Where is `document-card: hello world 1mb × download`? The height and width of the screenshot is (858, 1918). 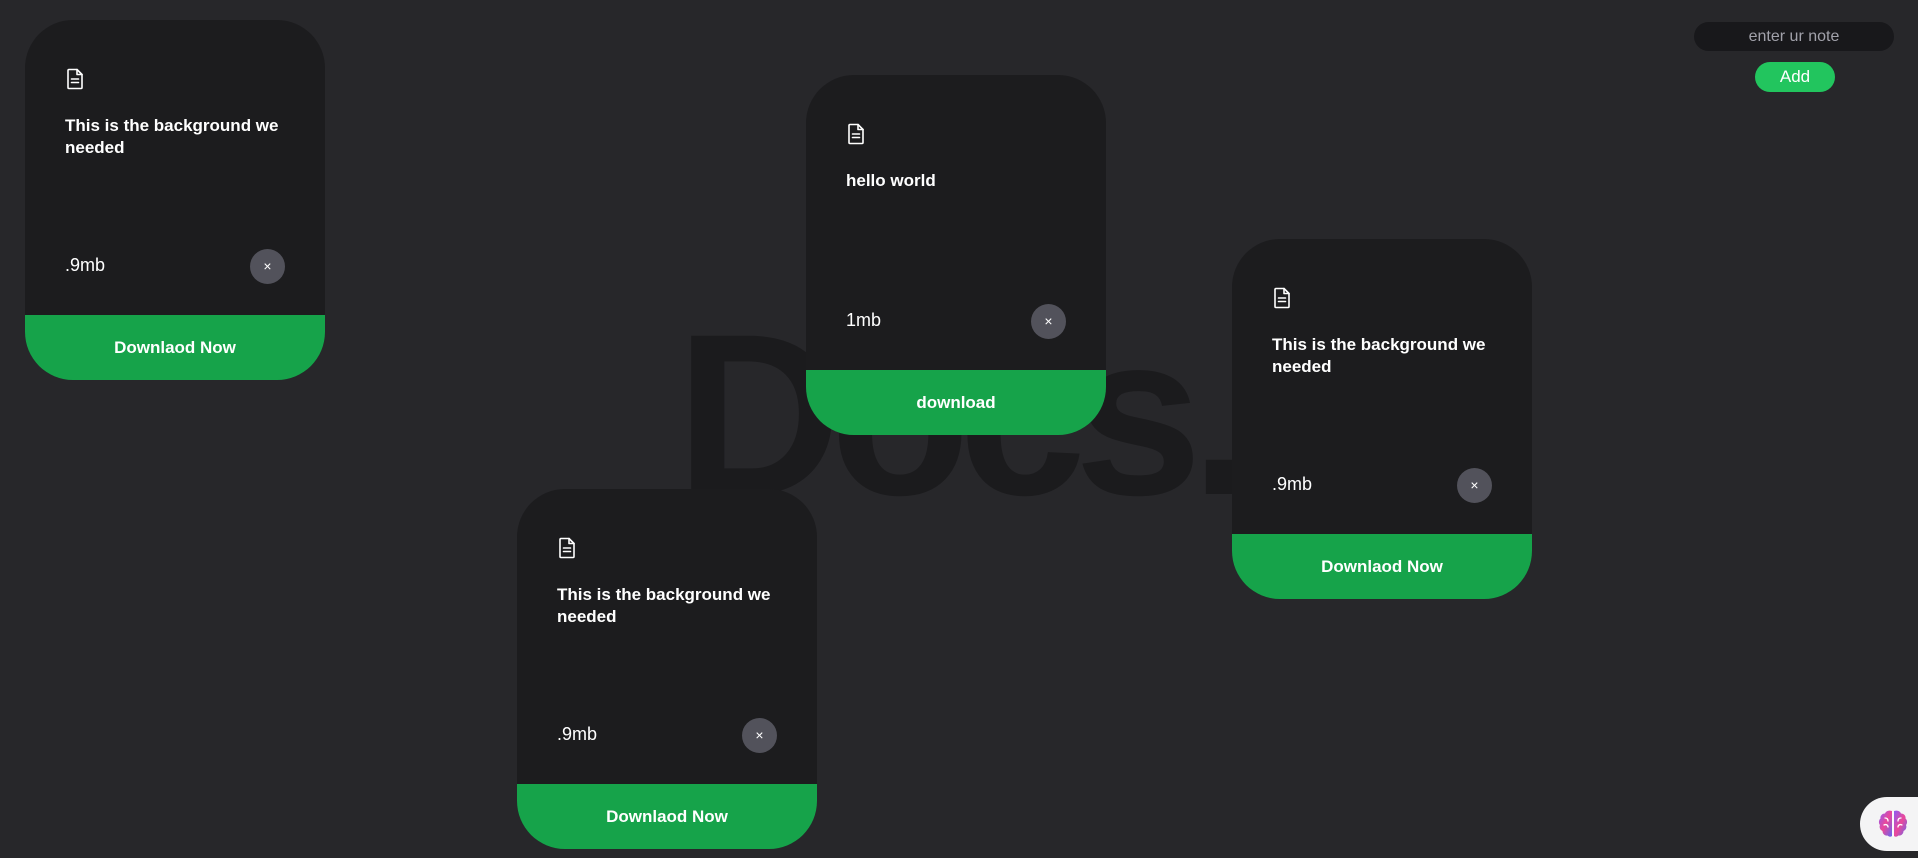 document-card: hello world 1mb × download is located at coordinates (956, 255).